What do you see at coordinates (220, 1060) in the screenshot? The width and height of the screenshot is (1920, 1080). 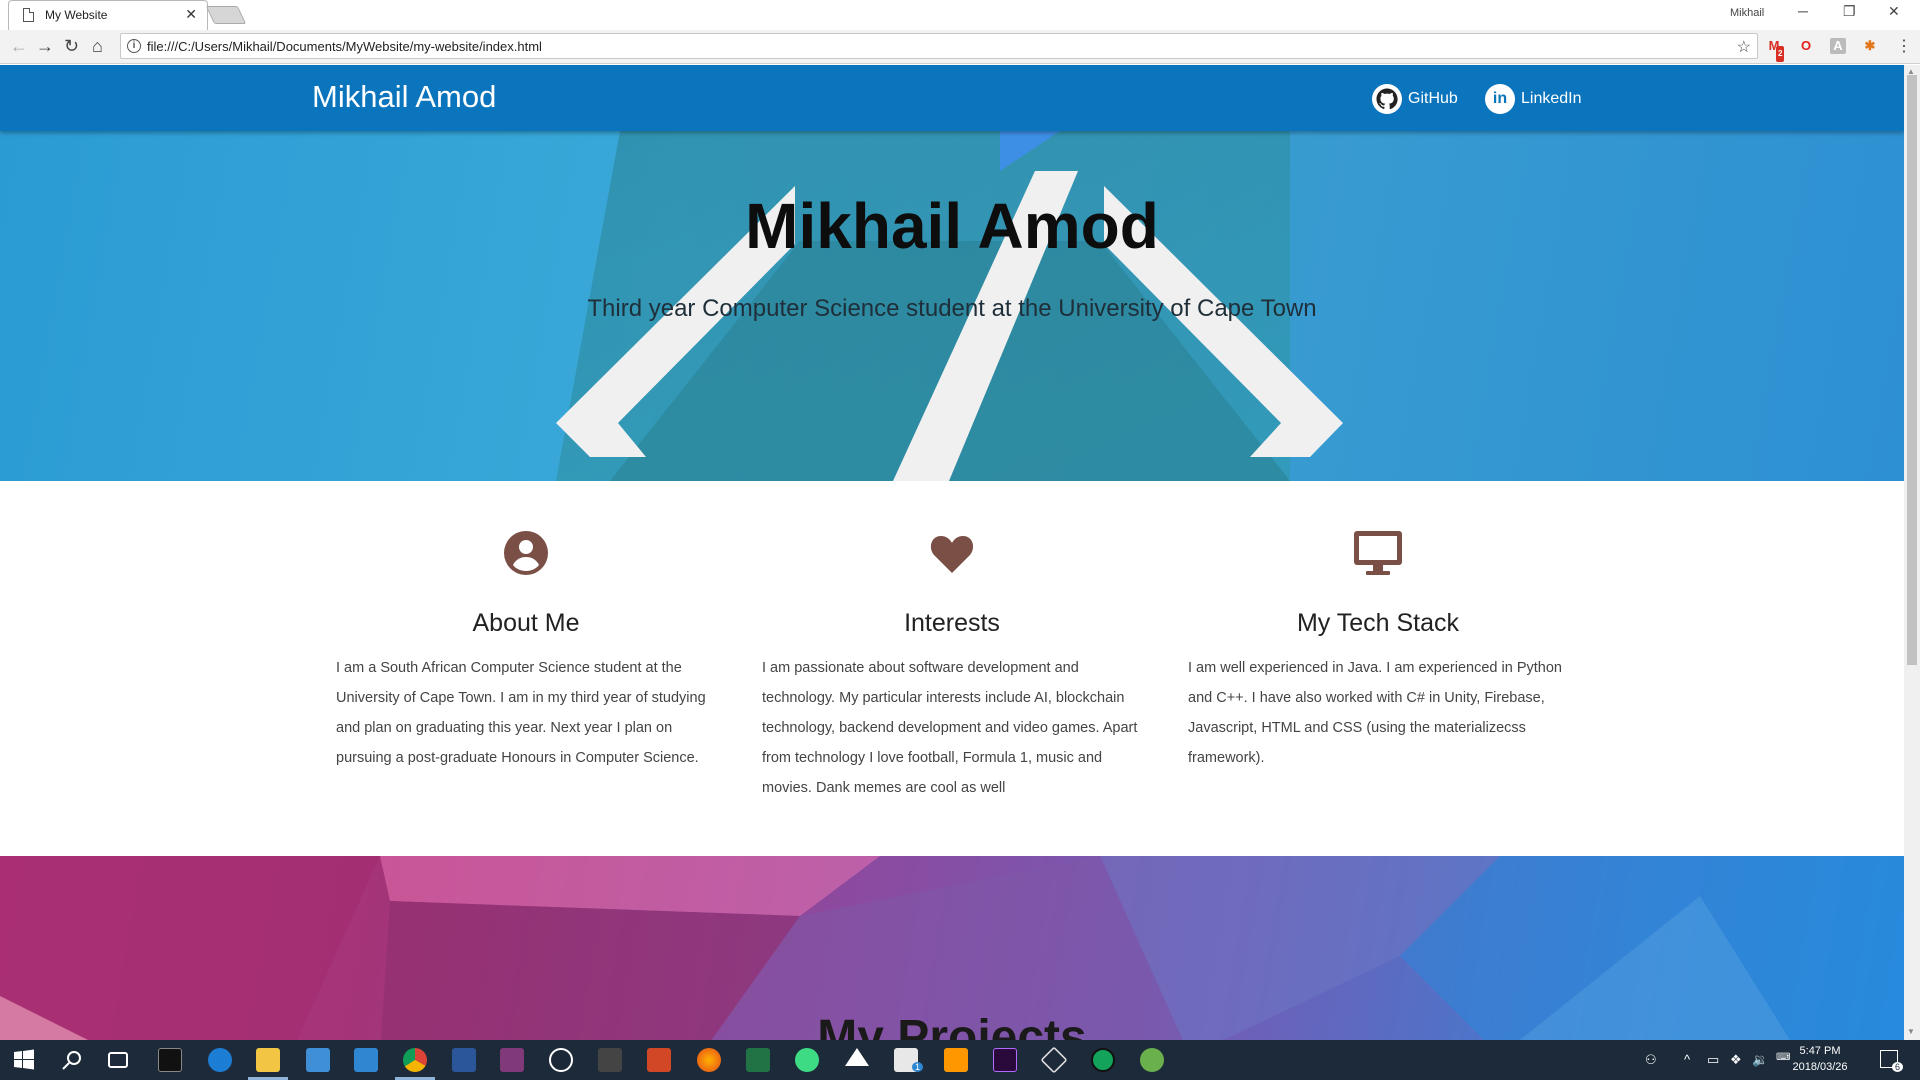 I see `edge-icon` at bounding box center [220, 1060].